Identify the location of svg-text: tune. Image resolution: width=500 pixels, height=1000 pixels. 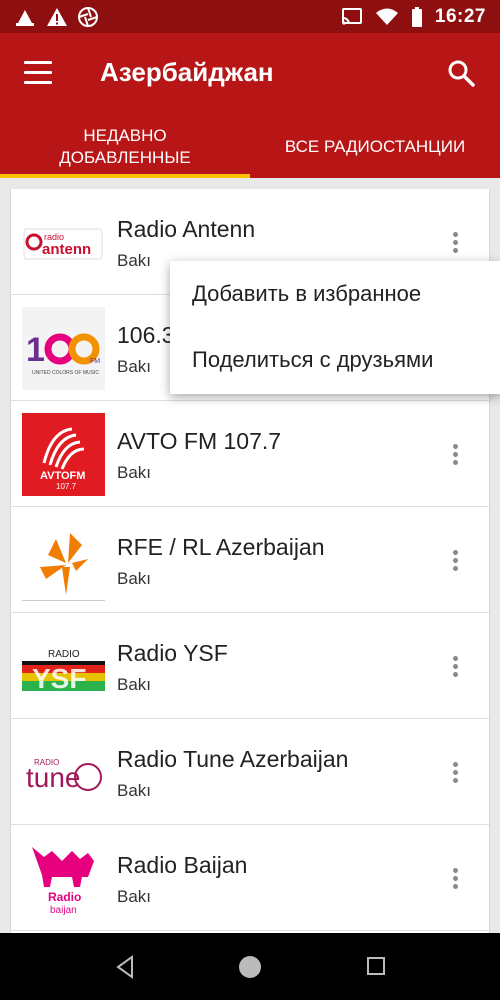
(53, 777).